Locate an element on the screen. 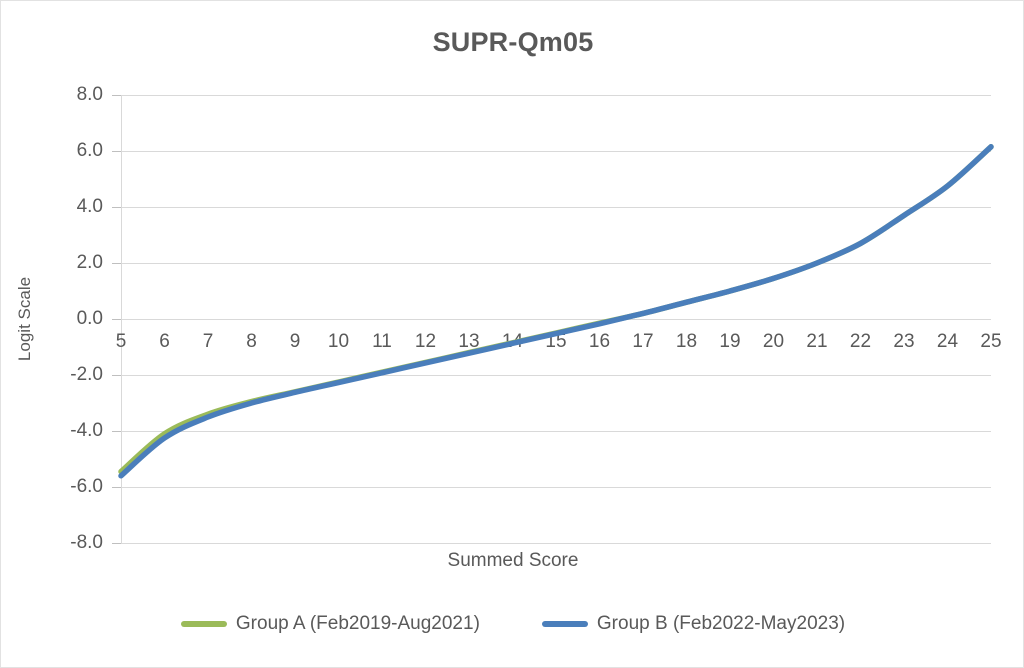 This screenshot has height=668, width=1024. y-axis-tick-label: 4.0 is located at coordinates (89, 206).